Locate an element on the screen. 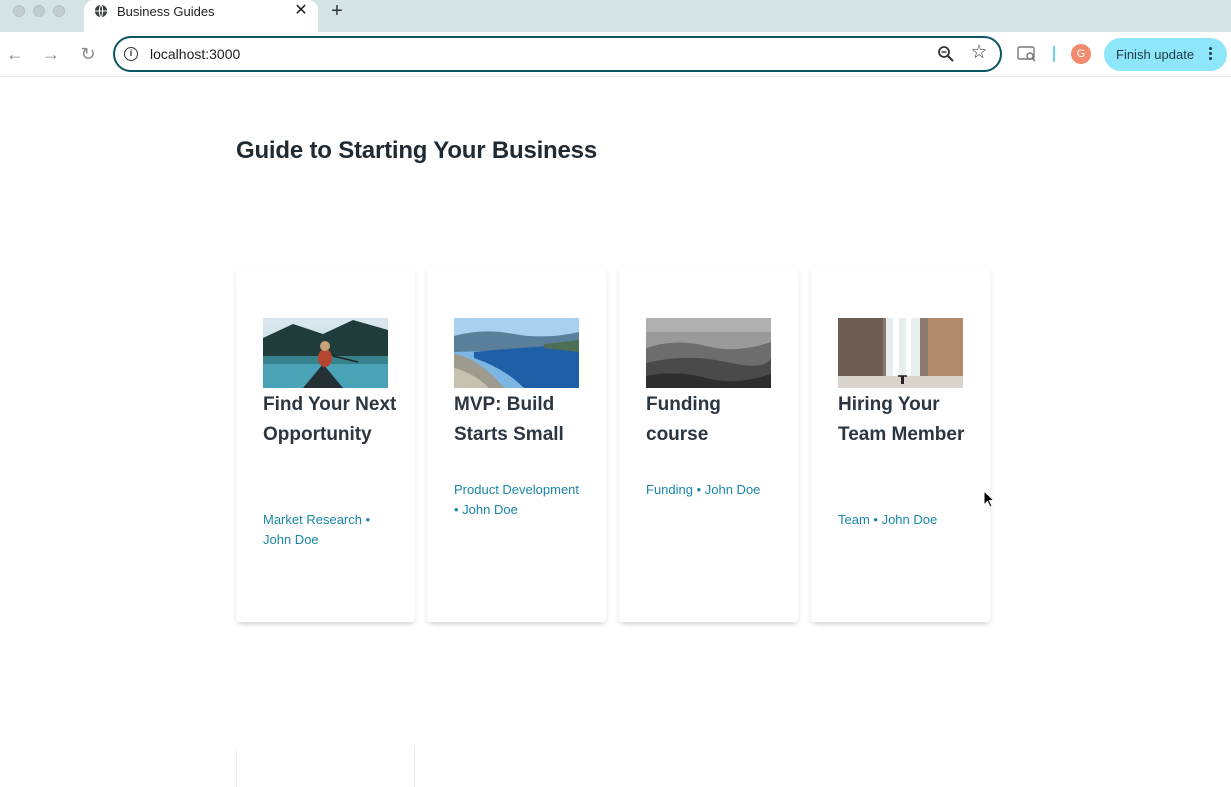 The height and width of the screenshot is (787, 1231). forward-arrow-icon: → is located at coordinates (51, 54).